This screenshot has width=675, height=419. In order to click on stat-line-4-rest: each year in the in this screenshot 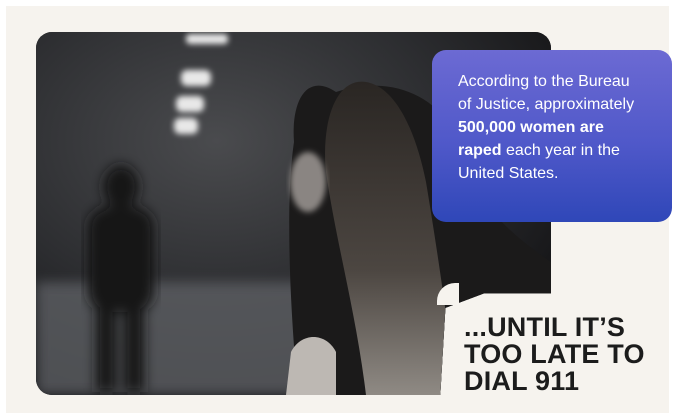, I will do `click(560, 150)`.